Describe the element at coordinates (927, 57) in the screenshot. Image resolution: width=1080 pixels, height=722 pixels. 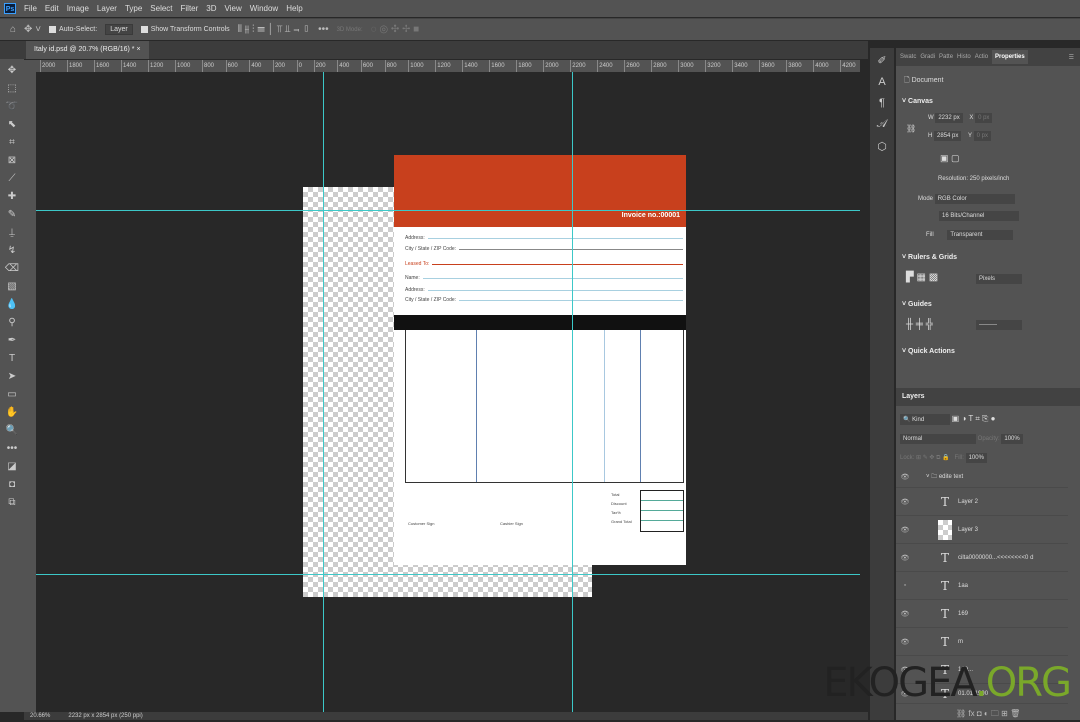
I see `tab-gradients: Gradi` at that location.